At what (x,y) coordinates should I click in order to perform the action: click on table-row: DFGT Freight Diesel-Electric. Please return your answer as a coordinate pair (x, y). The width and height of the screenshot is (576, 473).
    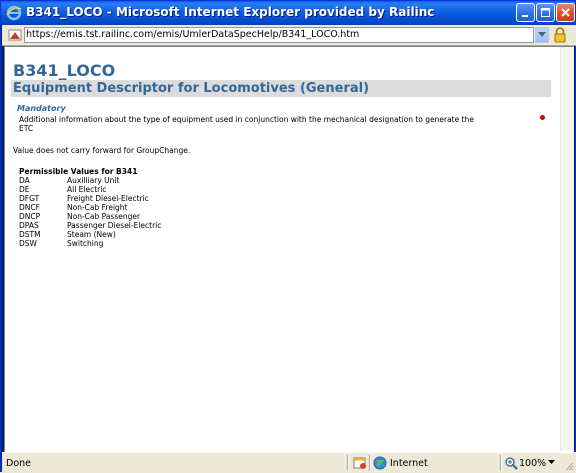
    Looking at the image, I should click on (90, 198).